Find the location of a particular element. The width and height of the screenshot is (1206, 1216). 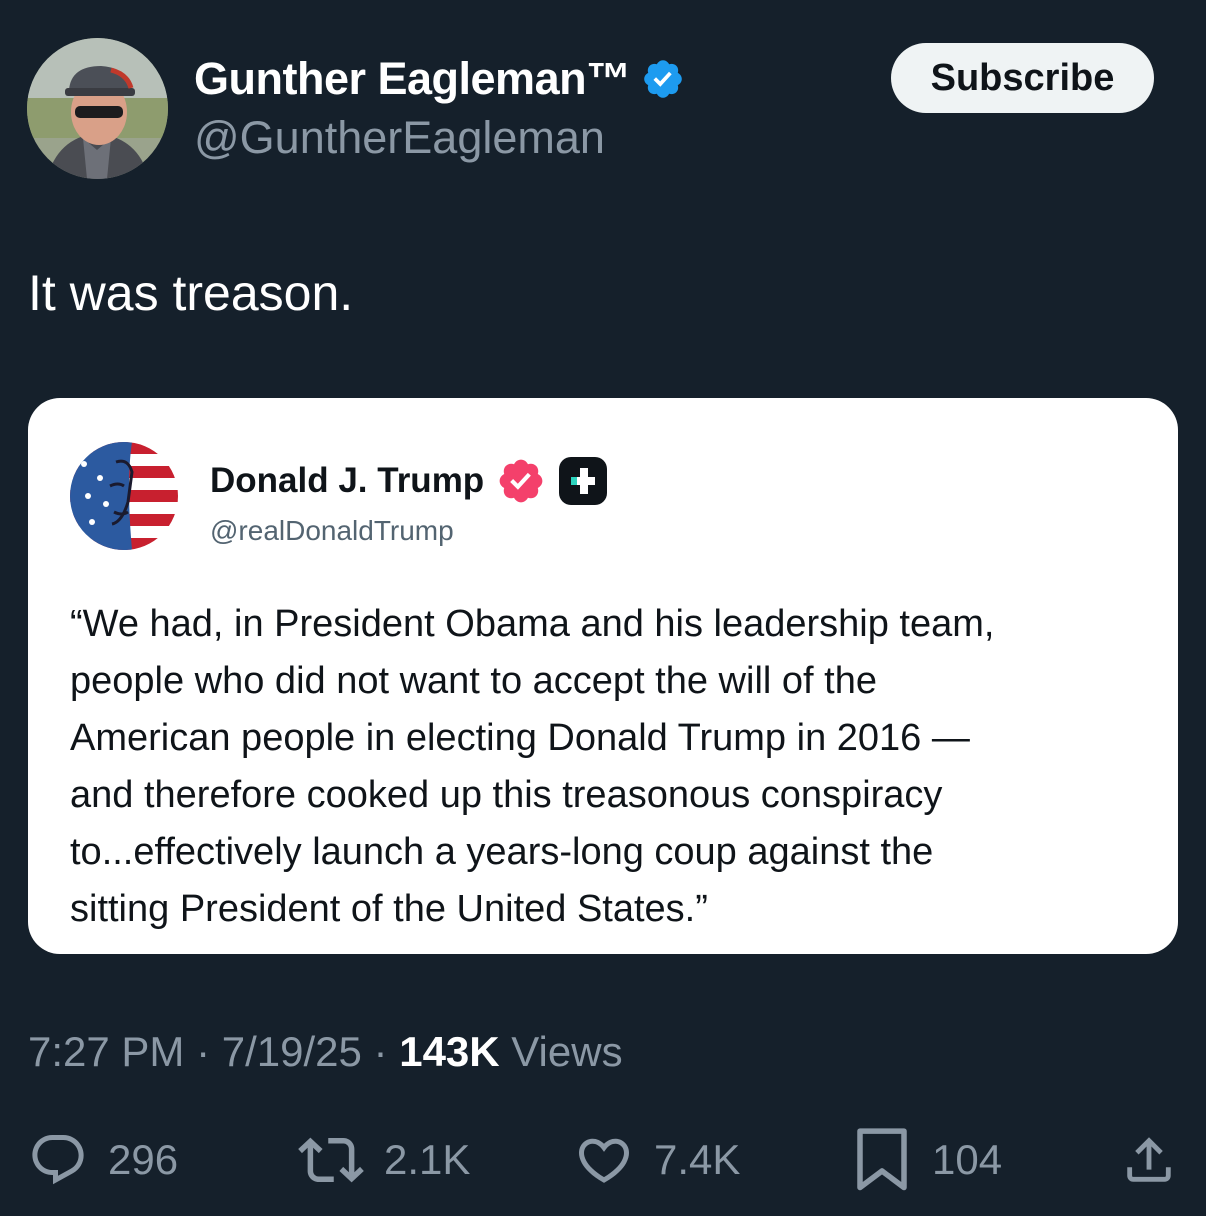

post-time: 7:27 PM is located at coordinates (106, 1052).